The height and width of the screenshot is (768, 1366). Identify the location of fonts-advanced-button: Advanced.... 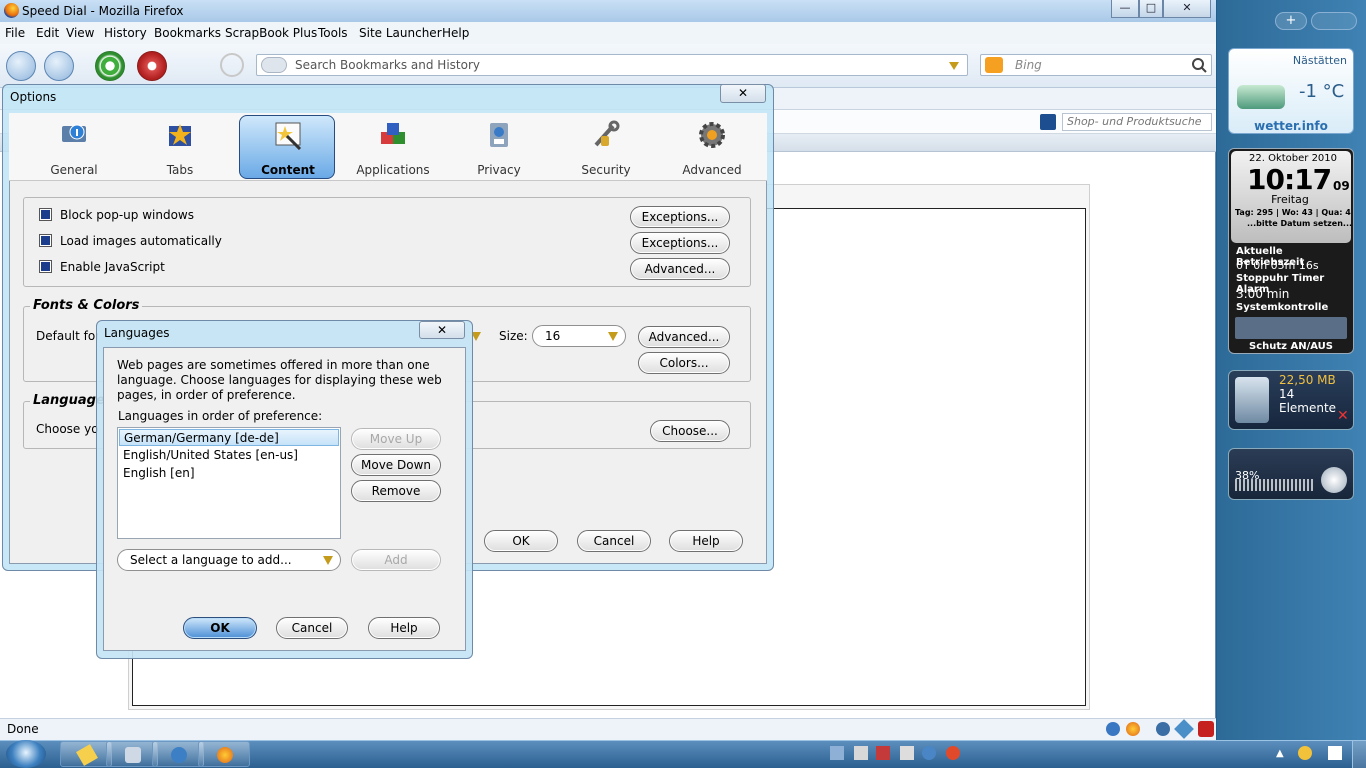
(684, 337).